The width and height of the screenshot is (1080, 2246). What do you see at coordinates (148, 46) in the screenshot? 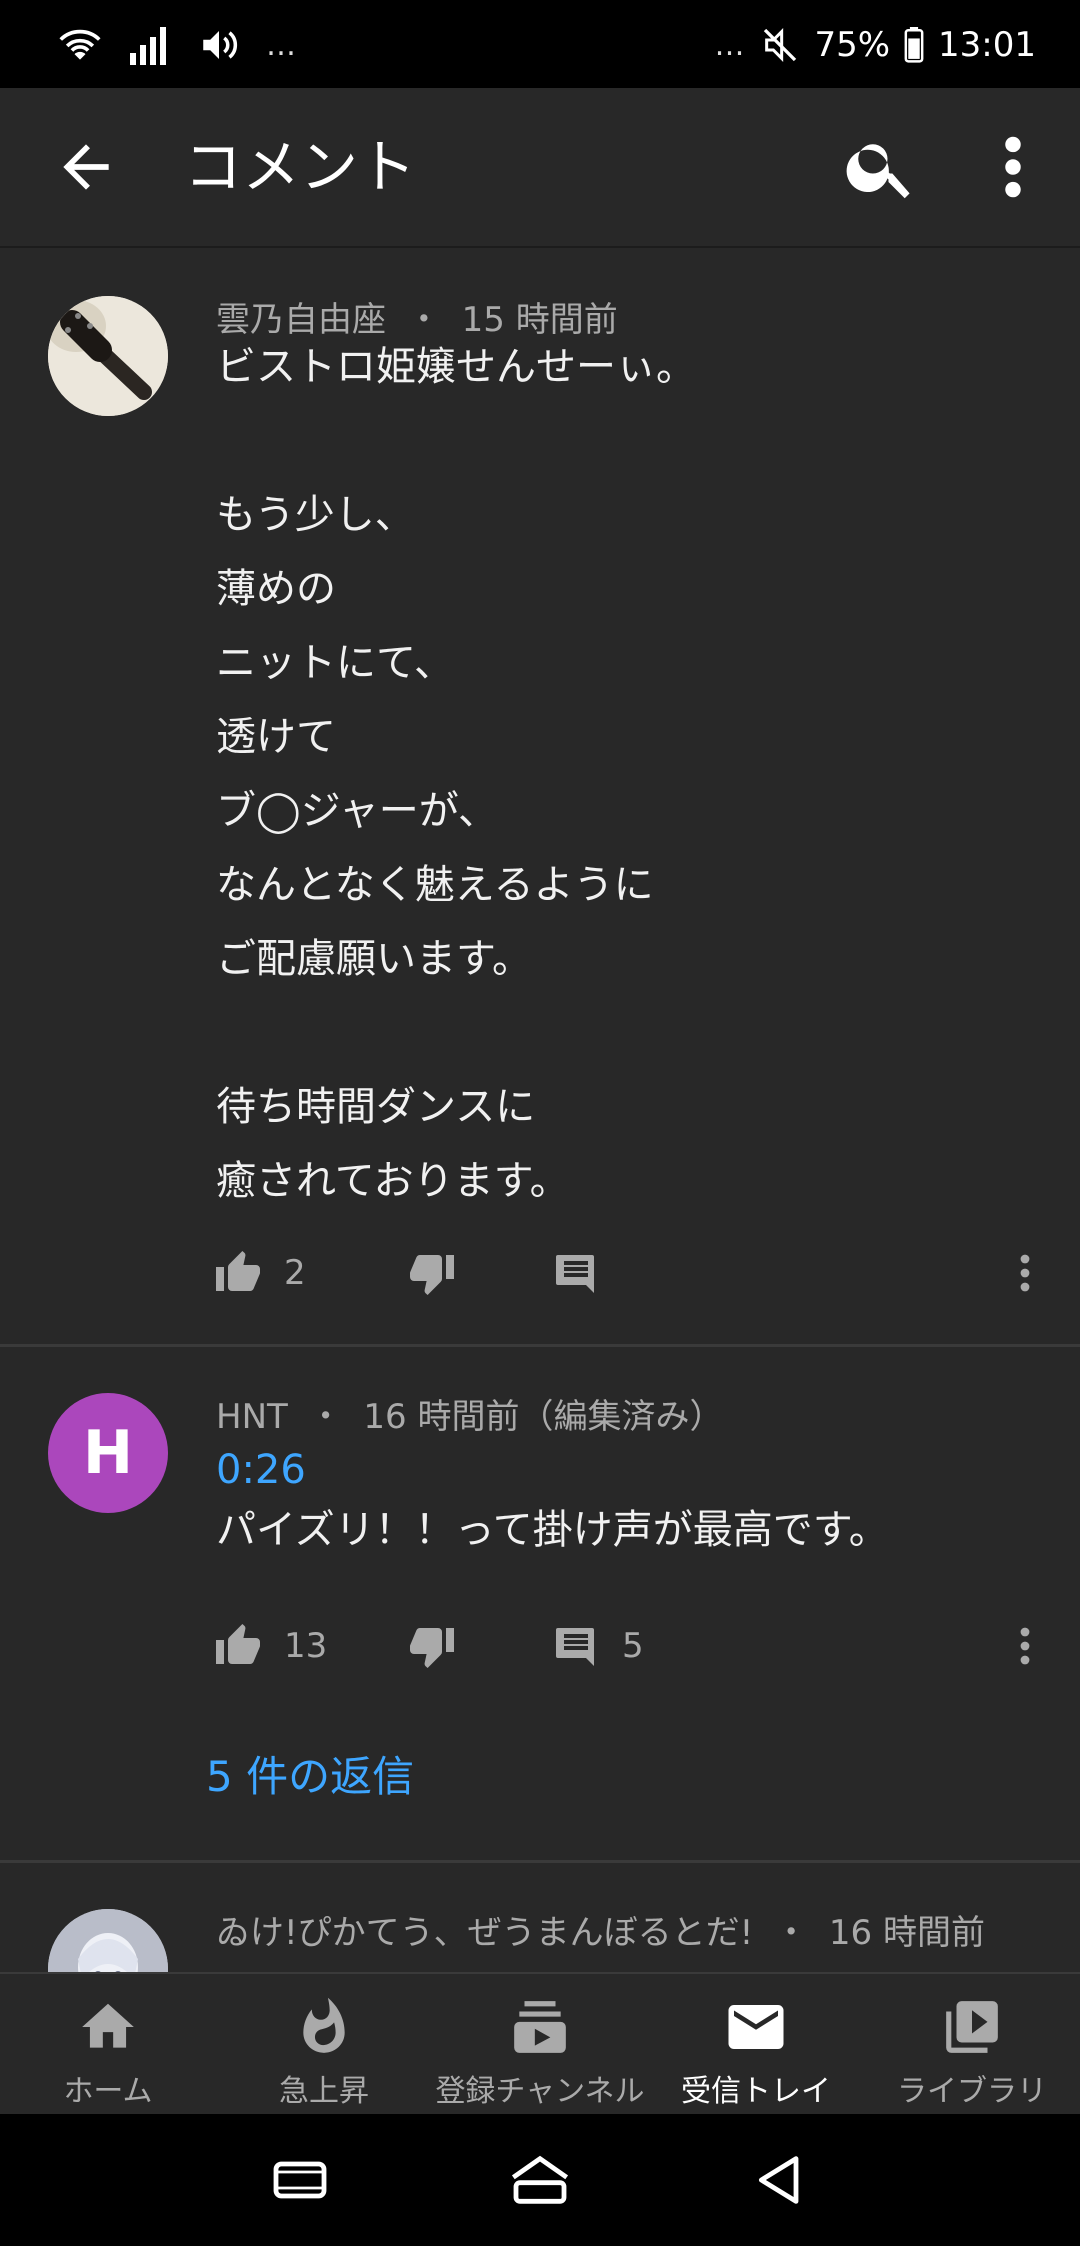
I see `signal-icon` at bounding box center [148, 46].